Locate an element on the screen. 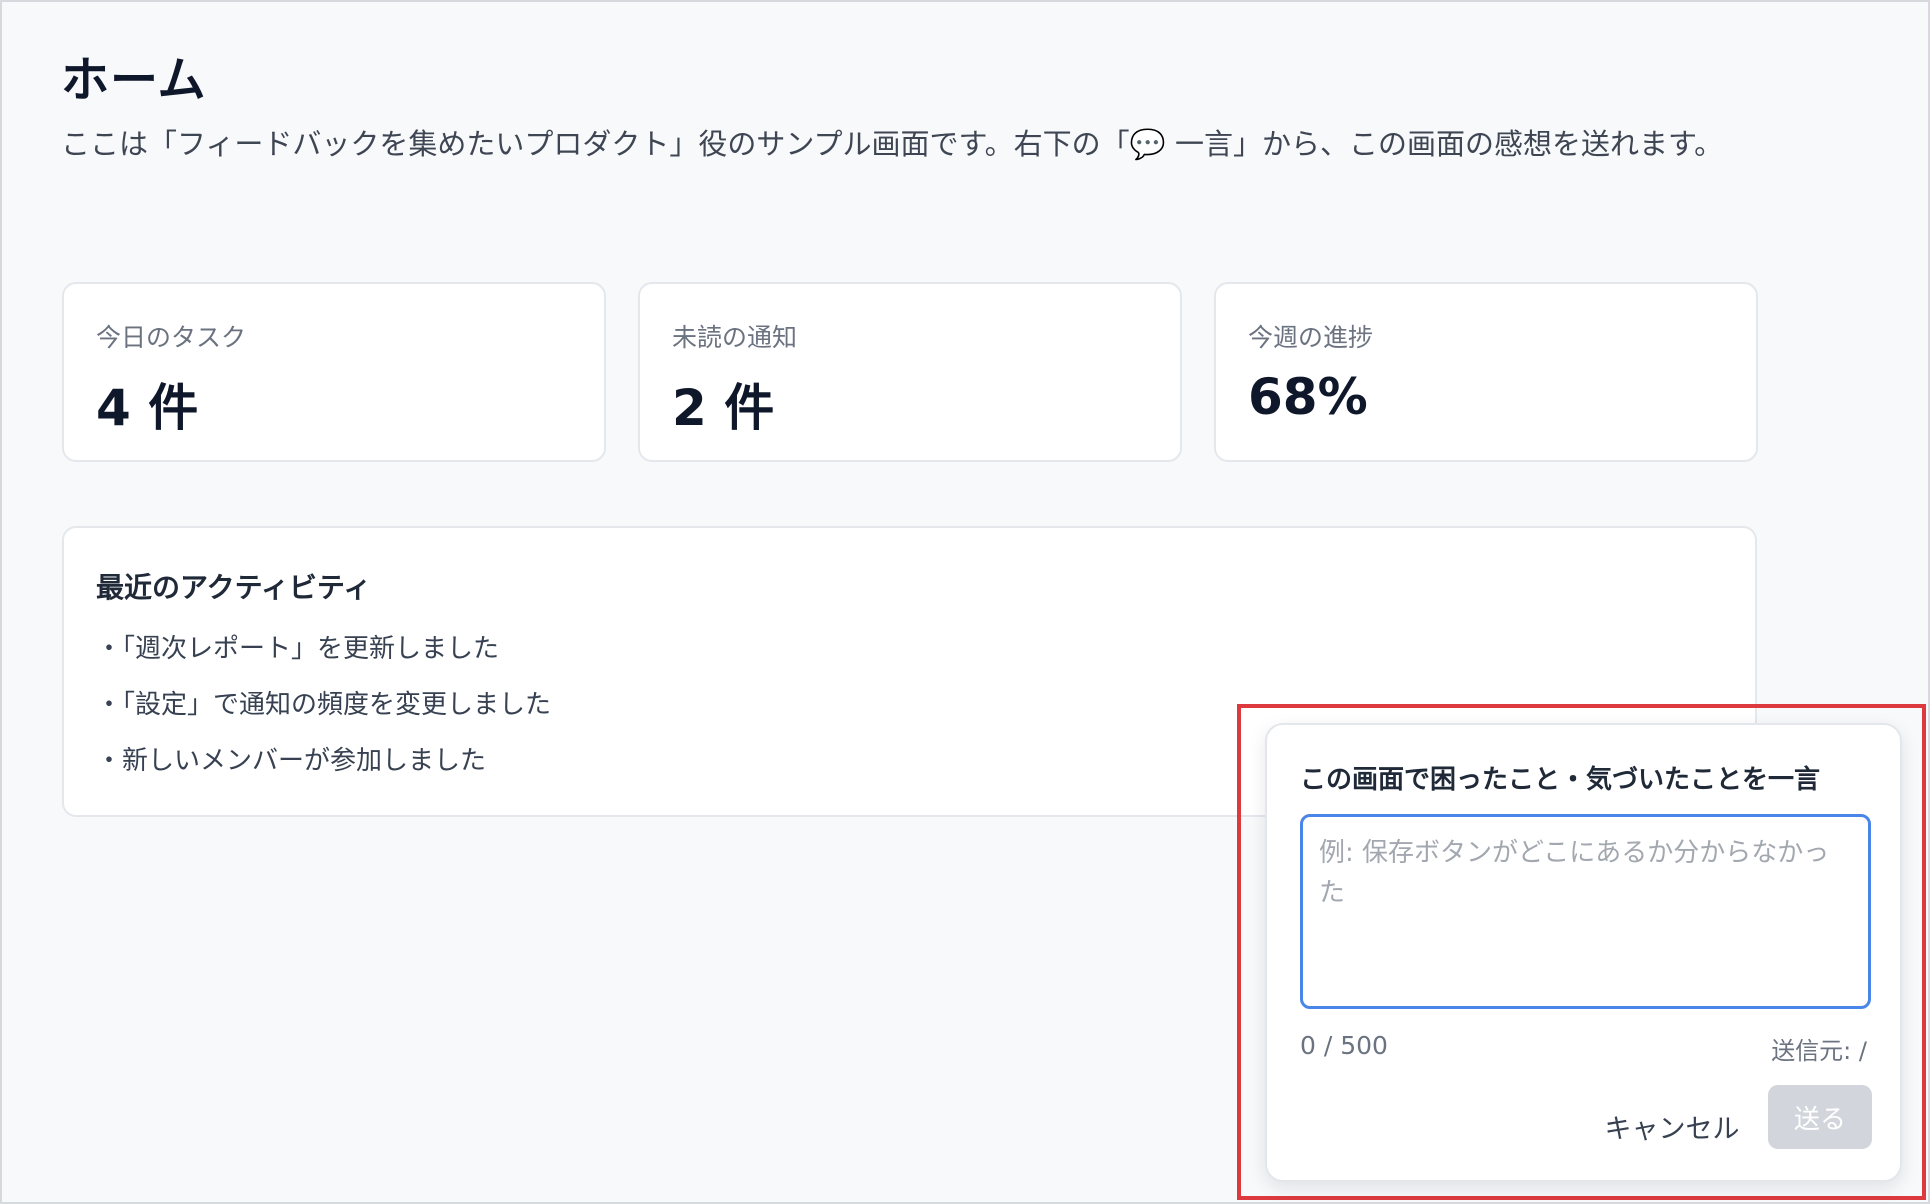  cancel-button: キャンセル is located at coordinates (1672, 1126).